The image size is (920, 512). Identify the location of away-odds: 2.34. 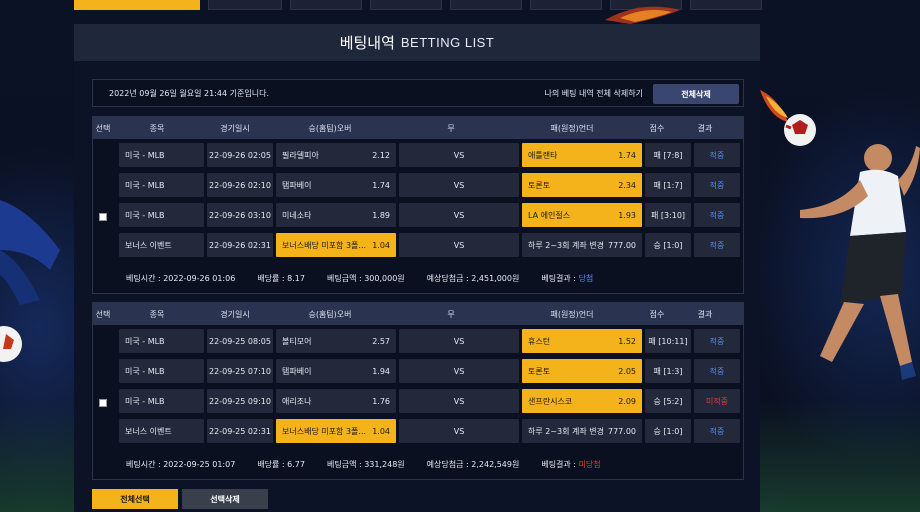
(627, 185).